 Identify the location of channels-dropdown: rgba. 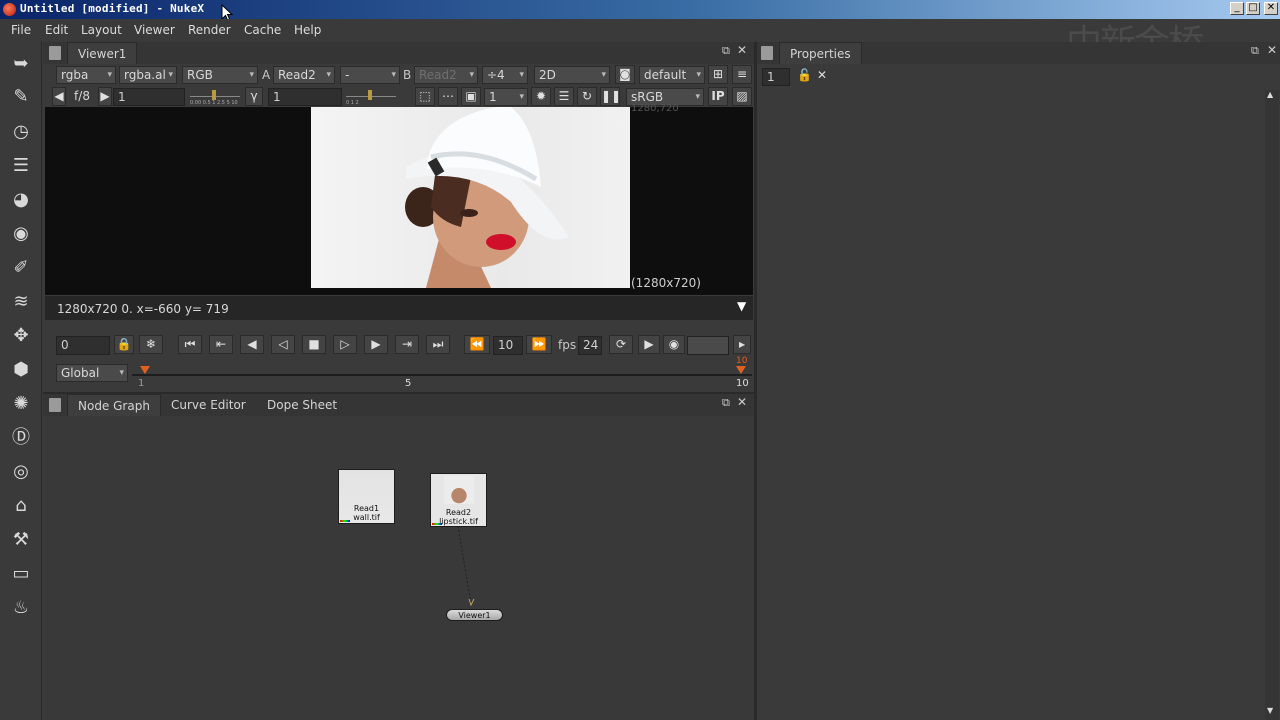
(86, 75).